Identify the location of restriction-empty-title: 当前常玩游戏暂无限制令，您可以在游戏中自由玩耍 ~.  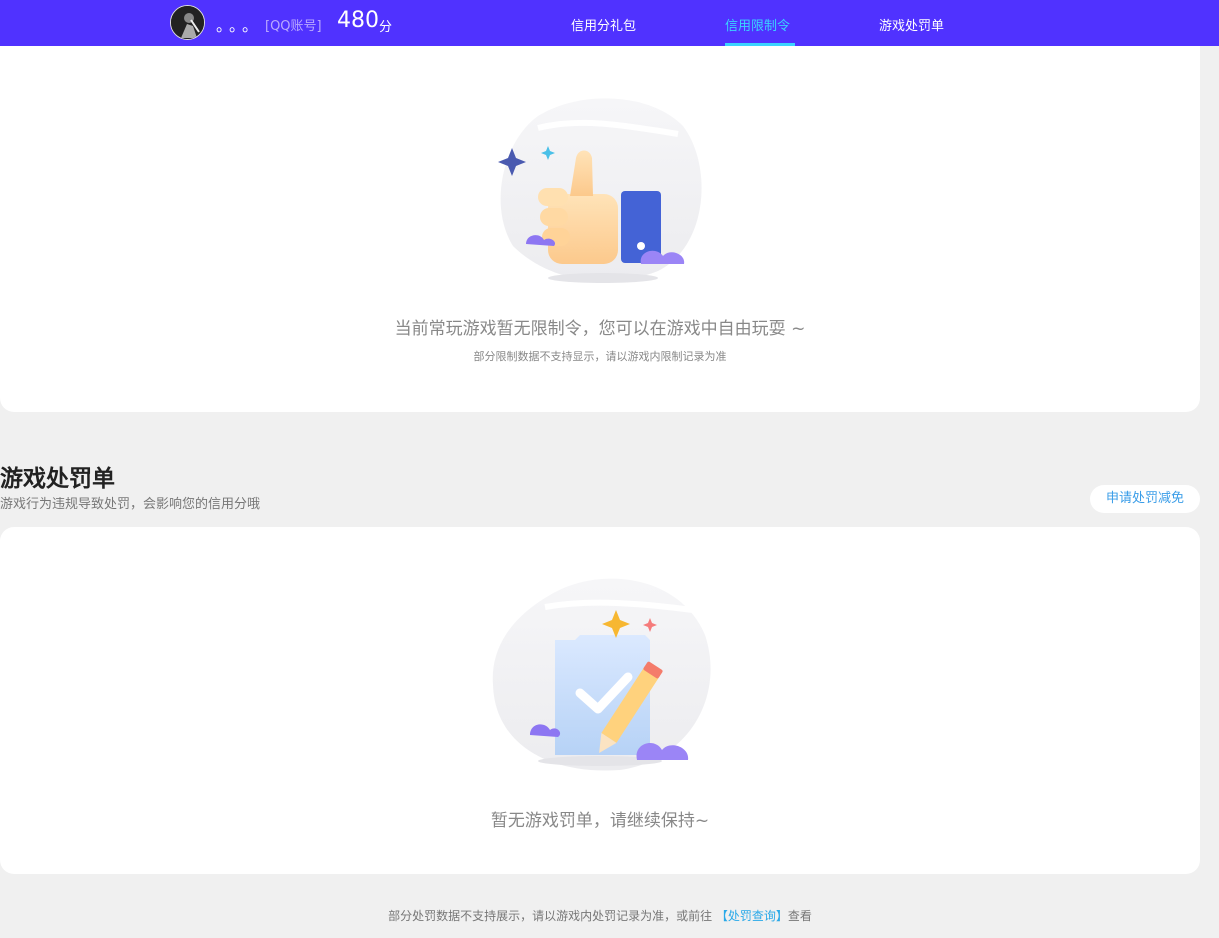
(600, 329).